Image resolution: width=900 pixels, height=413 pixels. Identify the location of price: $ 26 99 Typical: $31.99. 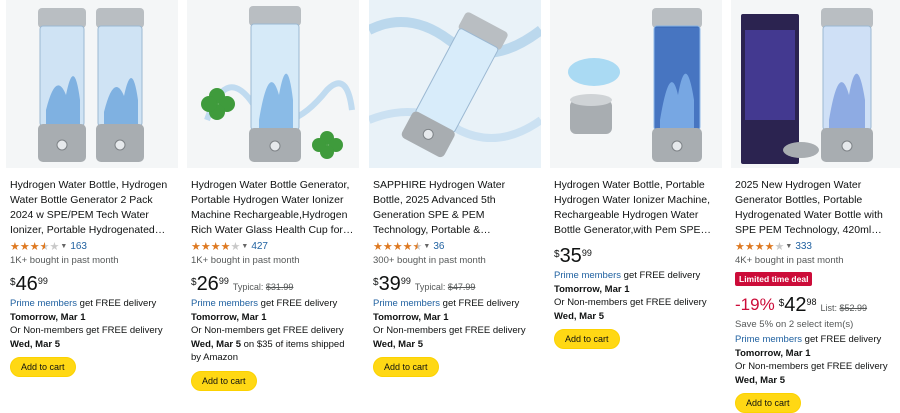
(273, 284).